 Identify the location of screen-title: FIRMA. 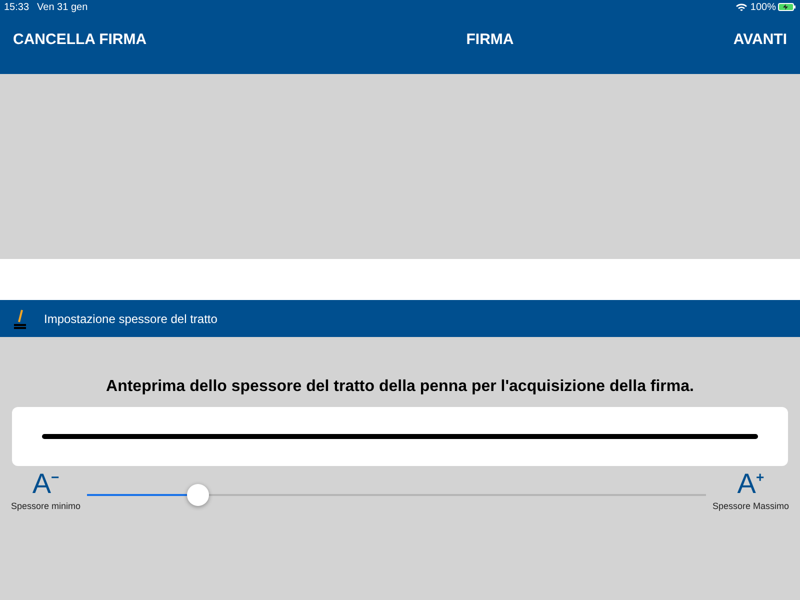
(490, 40).